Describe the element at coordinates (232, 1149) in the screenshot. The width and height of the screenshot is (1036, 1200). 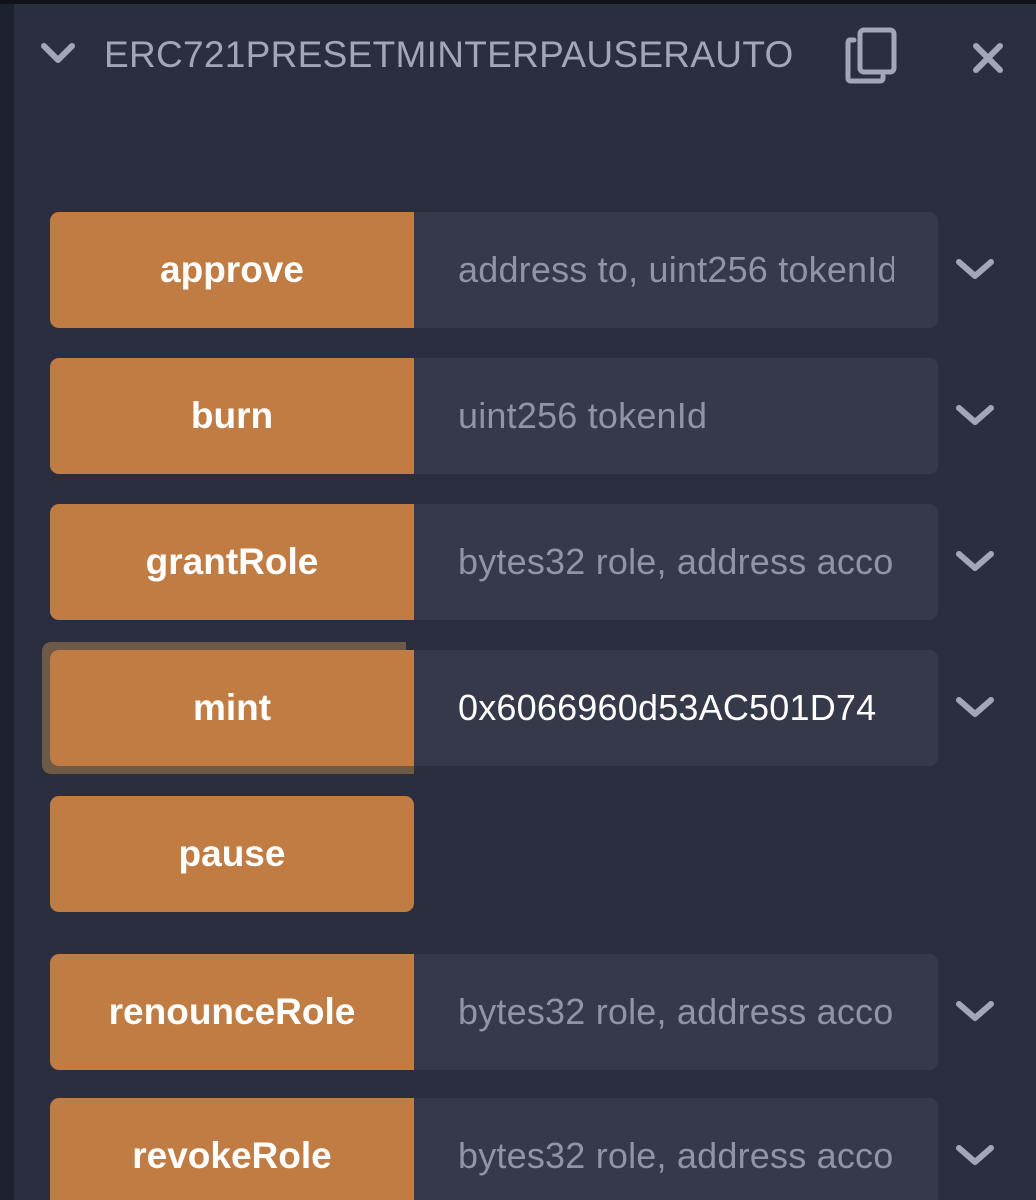
I see `revoke-role-button: revokeRole` at that location.